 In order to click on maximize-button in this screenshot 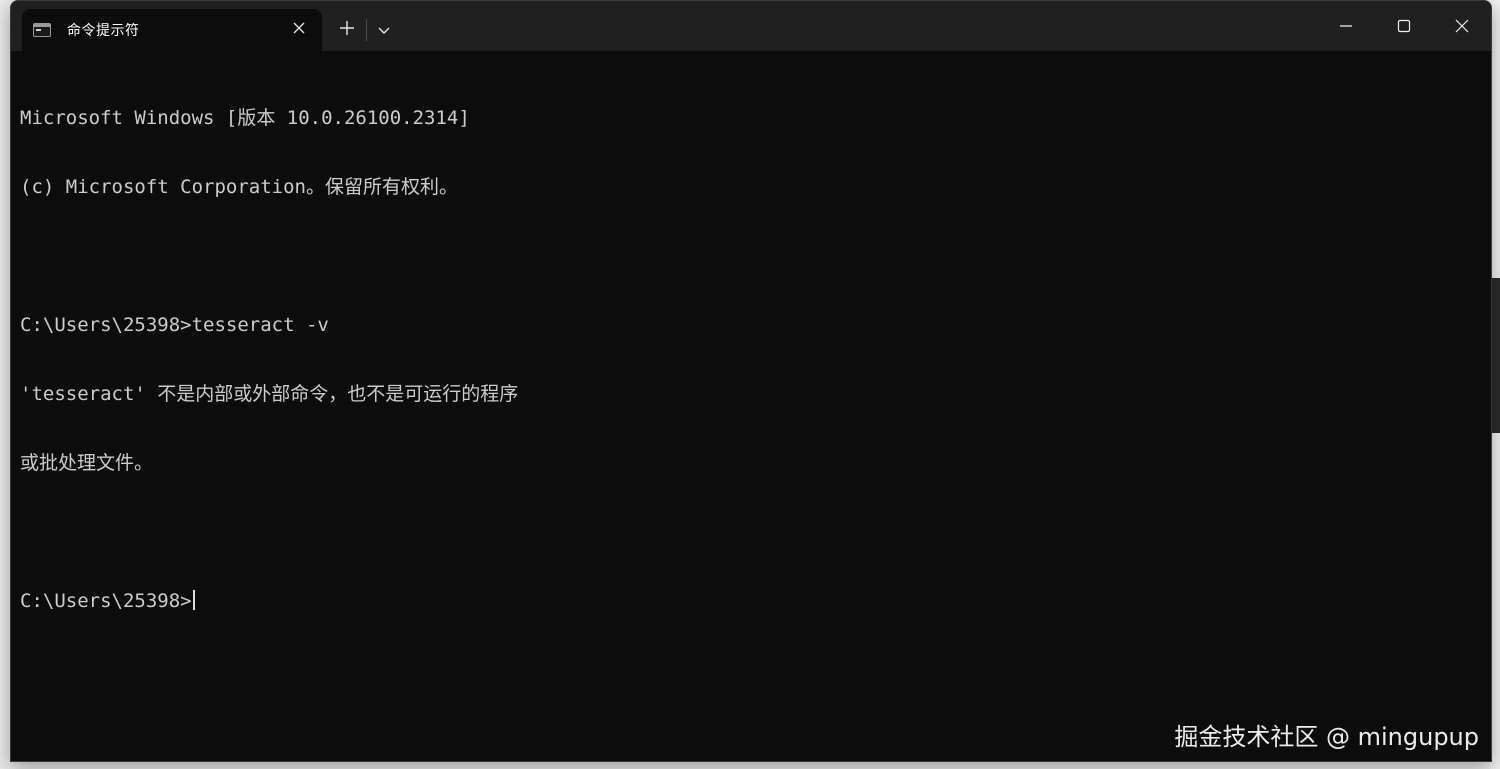, I will do `click(1404, 26)`.